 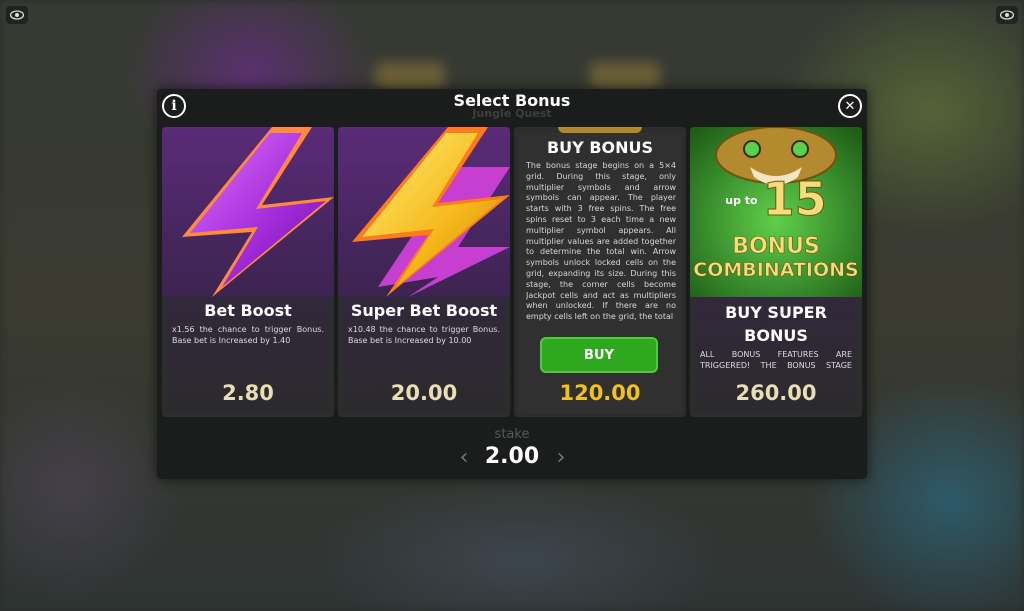 I want to click on dialog-subtitle: Jungle Quest, so click(x=512, y=113).